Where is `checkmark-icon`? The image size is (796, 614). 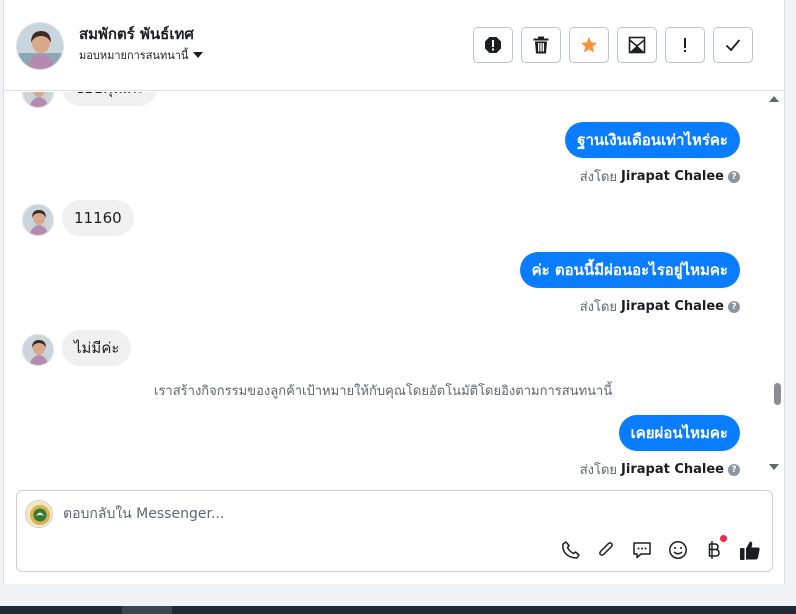
checkmark-icon is located at coordinates (733, 45).